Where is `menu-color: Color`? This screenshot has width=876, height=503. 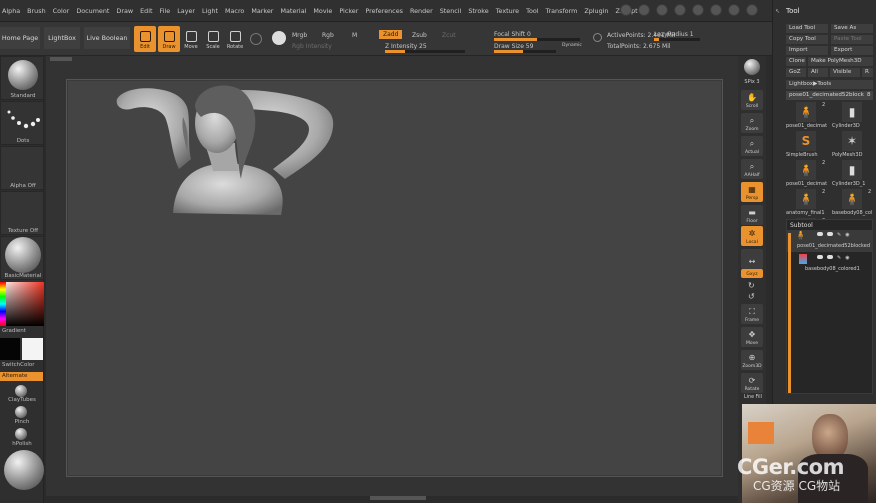
menu-color: Color is located at coordinates (61, 11).